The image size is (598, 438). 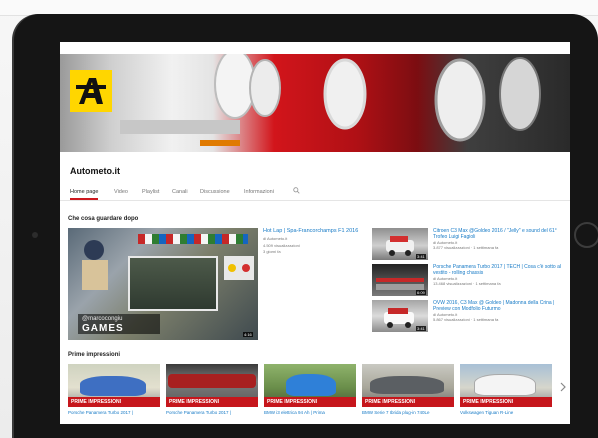 I want to click on card-title: BMW Serie 7 Ibrida plug-in 740Le, so click(x=408, y=412).